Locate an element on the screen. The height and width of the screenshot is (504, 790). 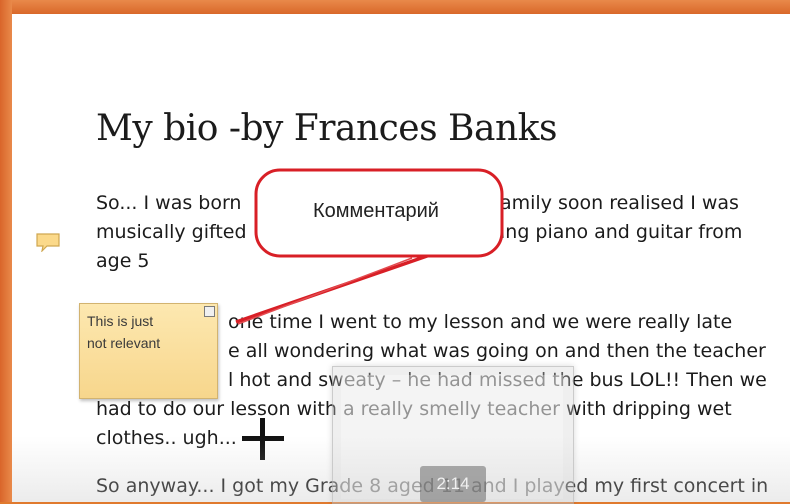
callout-label: Комментарий is located at coordinates (376, 211).